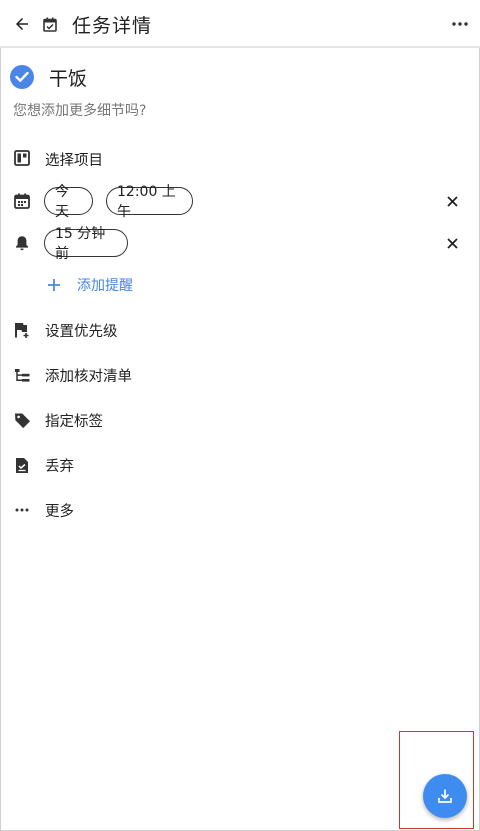  What do you see at coordinates (68, 202) in the screenshot?
I see `date-chip: 今天` at bounding box center [68, 202].